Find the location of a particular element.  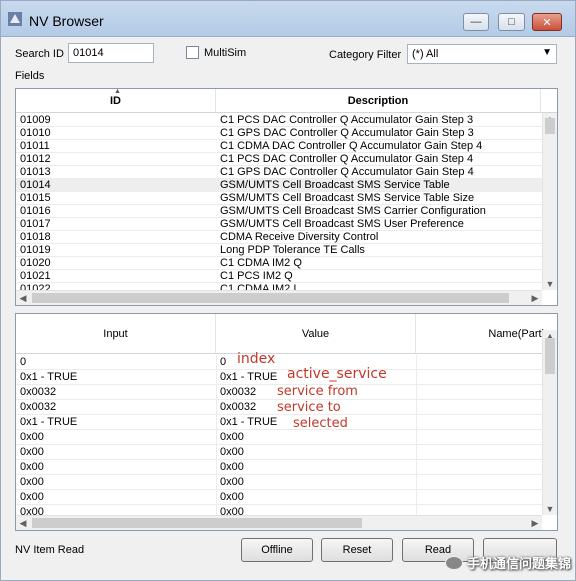

close-button: ✕ is located at coordinates (547, 22).